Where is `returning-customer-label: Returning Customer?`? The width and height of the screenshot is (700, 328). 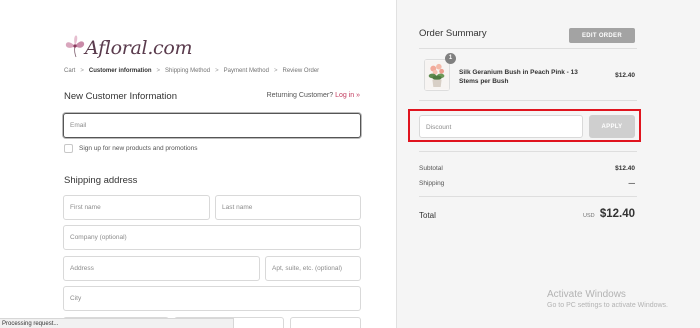 returning-customer-label: Returning Customer? is located at coordinates (300, 95).